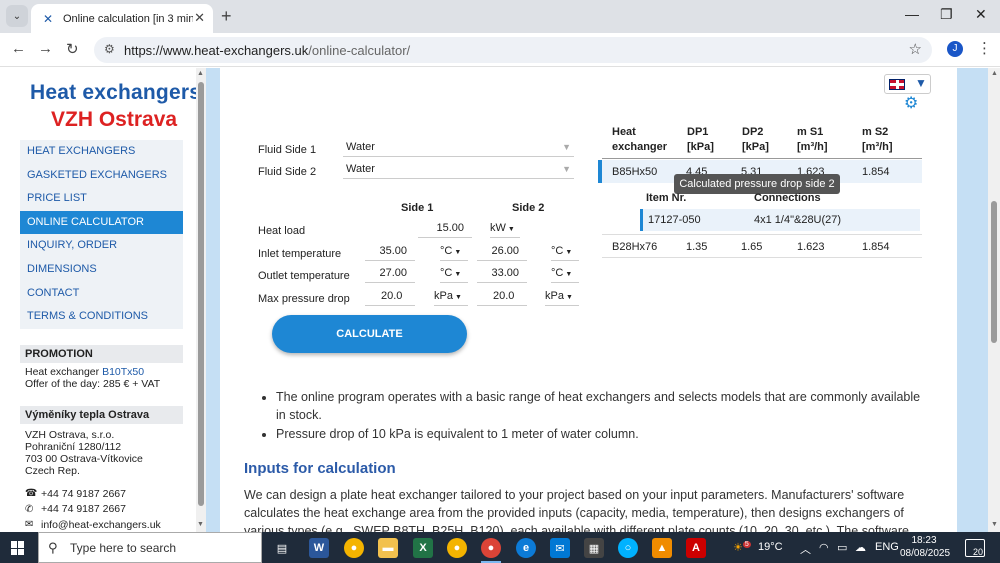 This screenshot has width=1000, height=563. I want to click on col-header-dp2: DP2 [kPa], so click(755, 140).